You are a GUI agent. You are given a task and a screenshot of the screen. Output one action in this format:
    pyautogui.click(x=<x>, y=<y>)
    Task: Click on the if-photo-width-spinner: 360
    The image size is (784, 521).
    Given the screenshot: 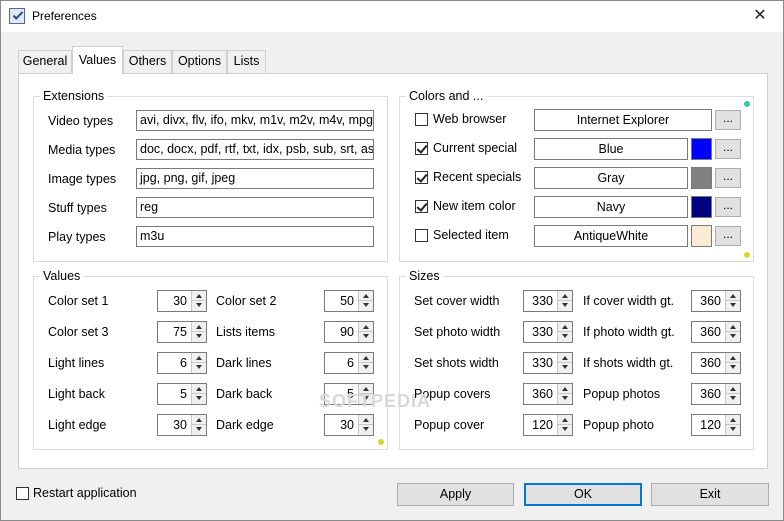 What is the action you would take?
    pyautogui.click(x=716, y=332)
    